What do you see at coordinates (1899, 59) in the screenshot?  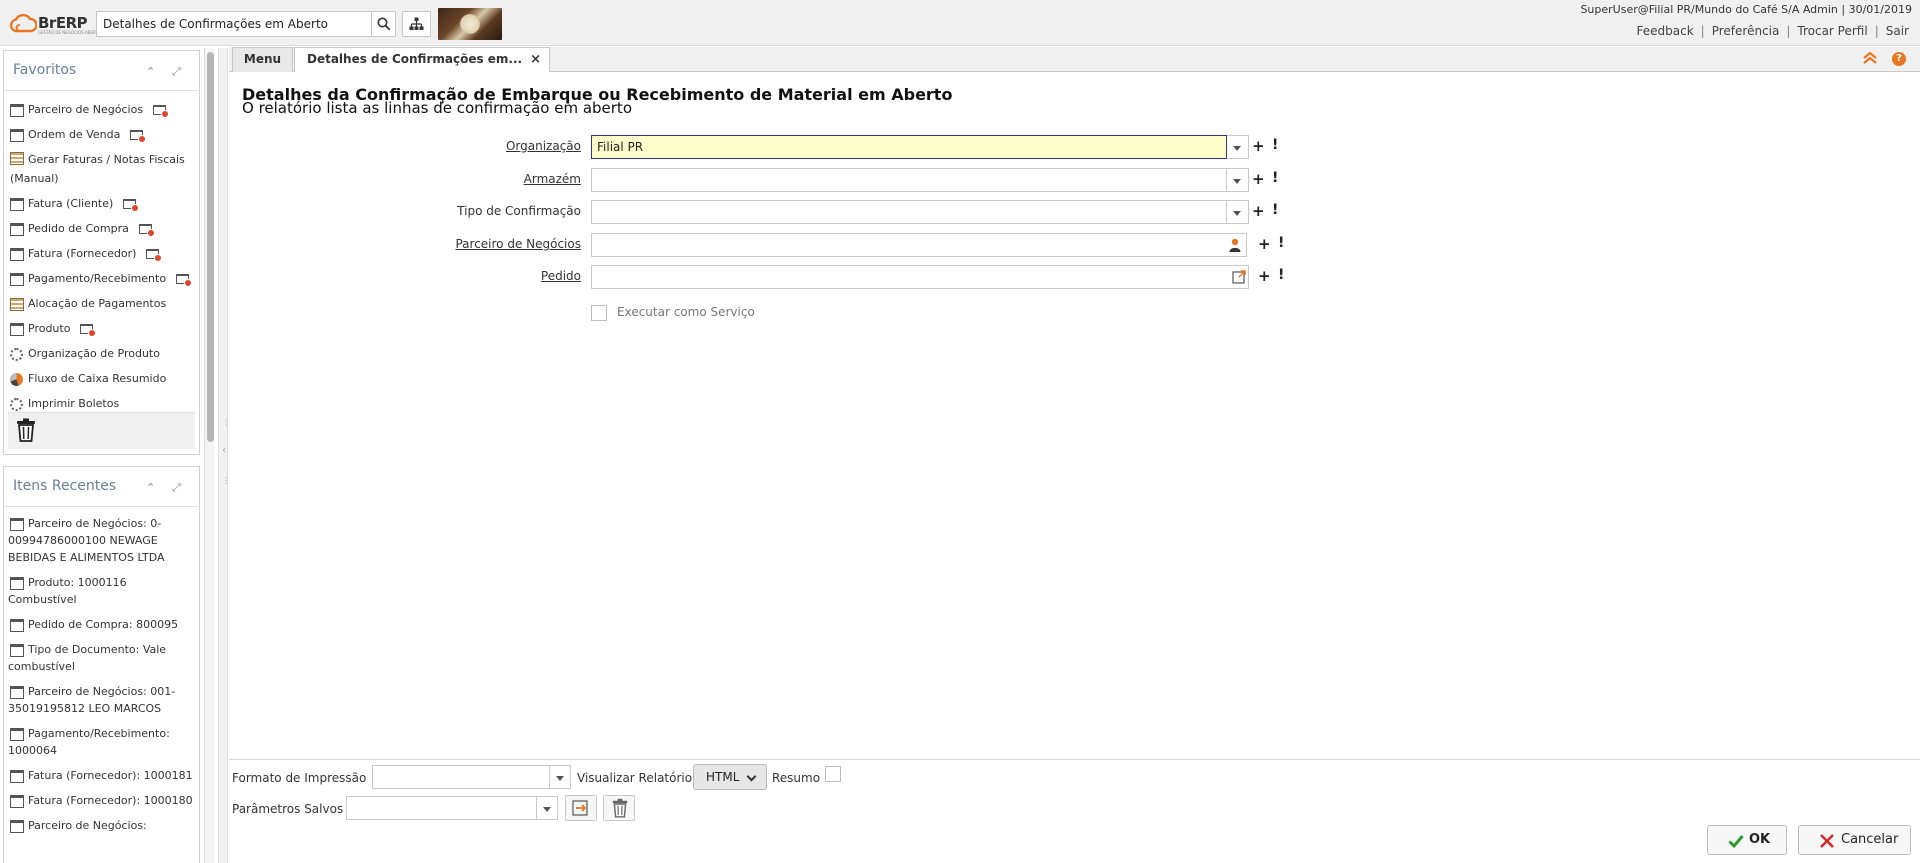 I see `help-icon: ?` at bounding box center [1899, 59].